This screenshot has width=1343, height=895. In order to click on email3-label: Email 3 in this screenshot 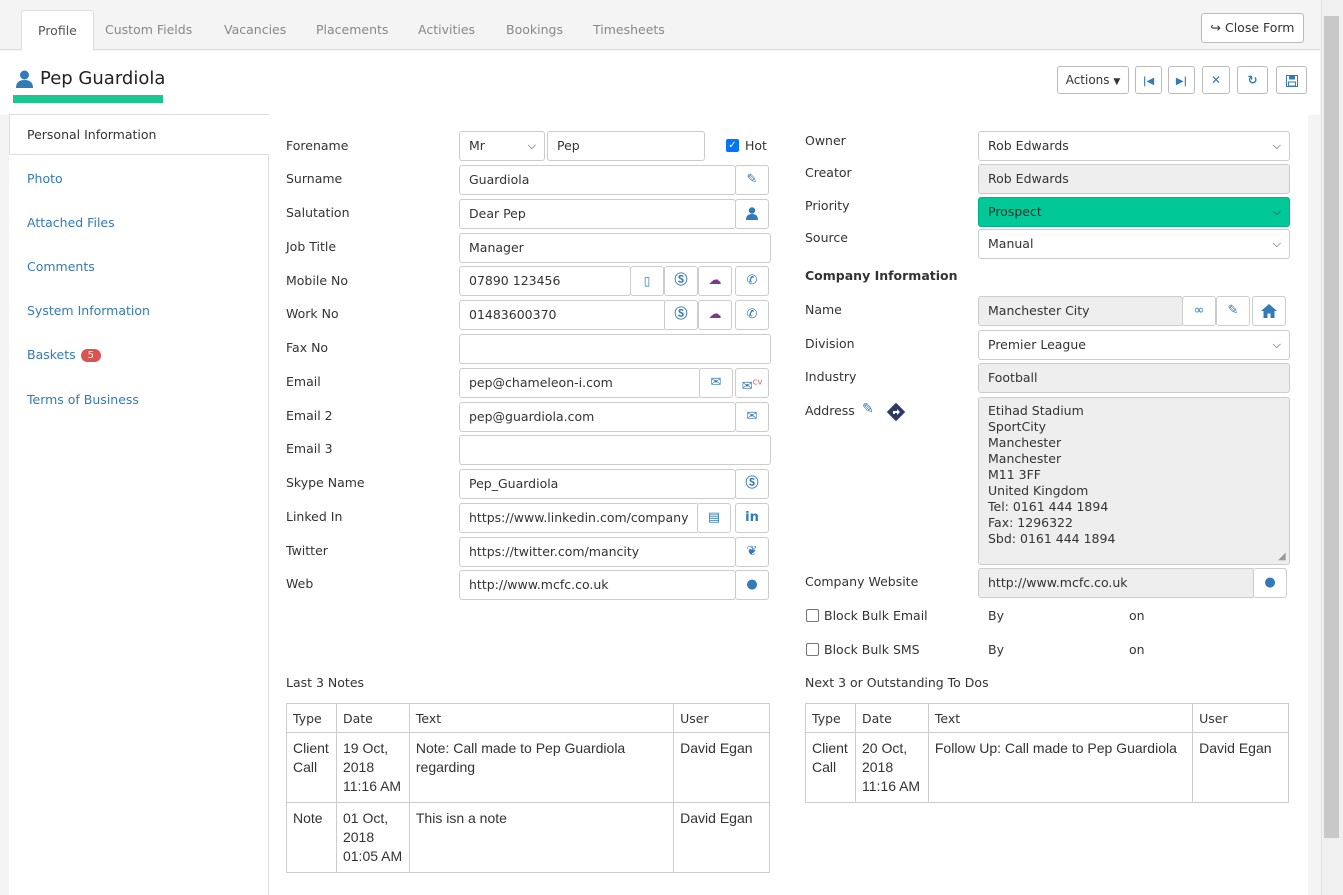, I will do `click(309, 448)`.